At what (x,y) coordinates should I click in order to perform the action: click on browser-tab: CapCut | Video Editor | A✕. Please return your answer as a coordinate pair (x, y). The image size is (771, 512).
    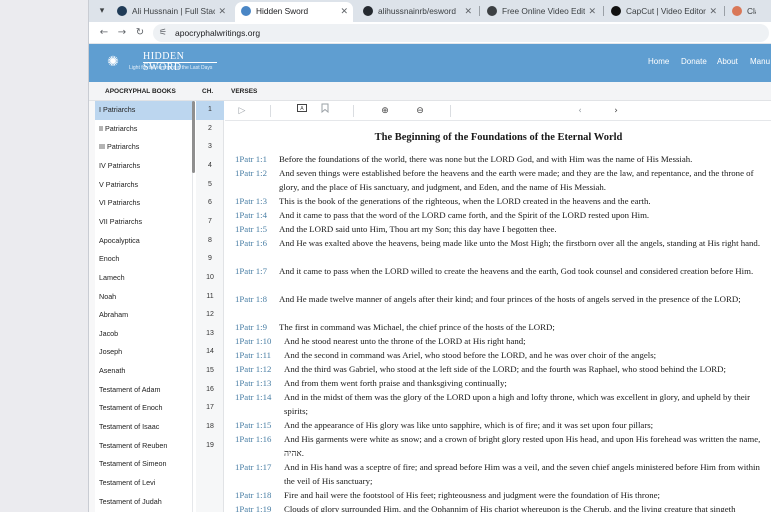
    Looking at the image, I should click on (663, 12).